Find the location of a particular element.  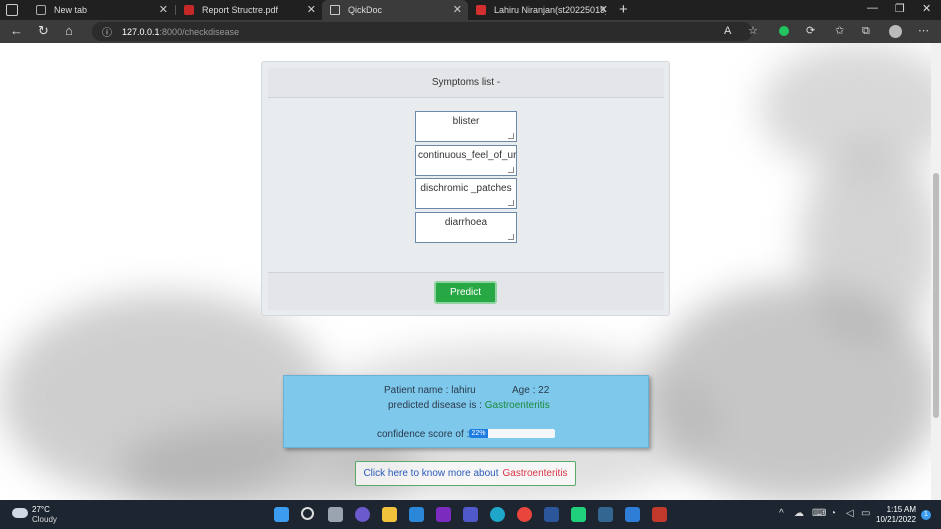

wifi-icon: ◔ is located at coordinates (833, 513).